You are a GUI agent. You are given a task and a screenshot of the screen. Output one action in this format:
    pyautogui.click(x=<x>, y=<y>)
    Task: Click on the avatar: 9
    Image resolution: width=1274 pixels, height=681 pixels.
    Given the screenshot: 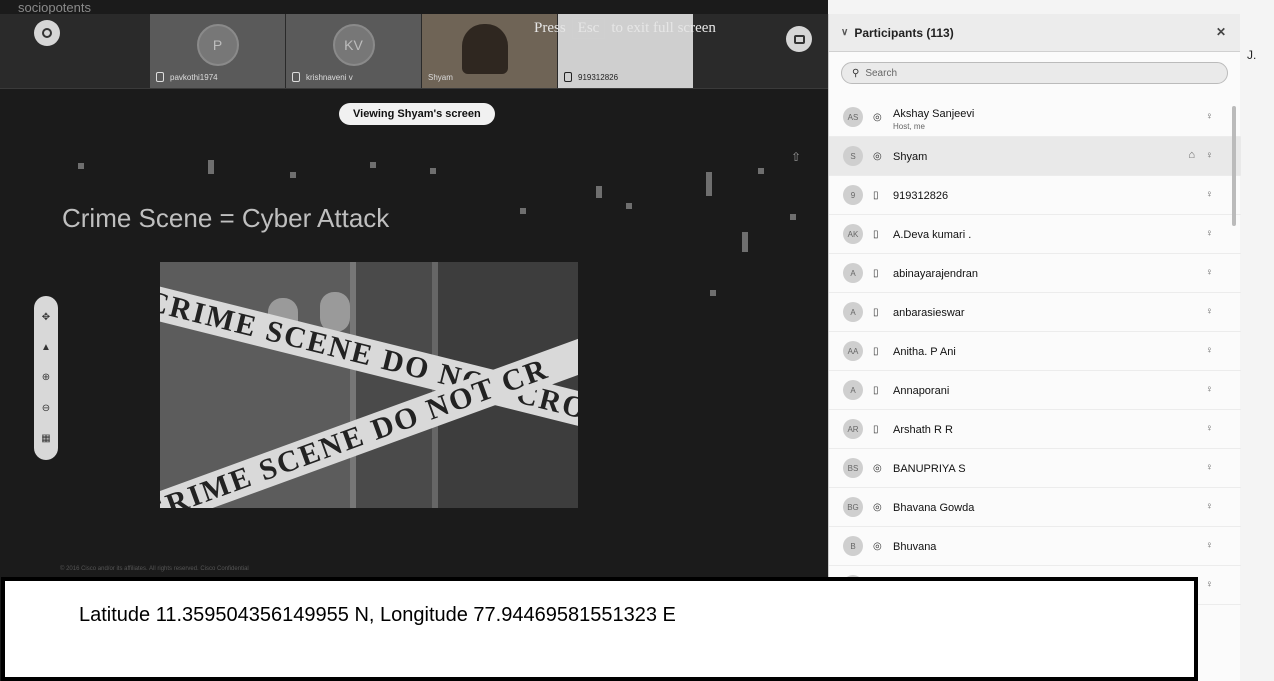 What is the action you would take?
    pyautogui.click(x=853, y=195)
    